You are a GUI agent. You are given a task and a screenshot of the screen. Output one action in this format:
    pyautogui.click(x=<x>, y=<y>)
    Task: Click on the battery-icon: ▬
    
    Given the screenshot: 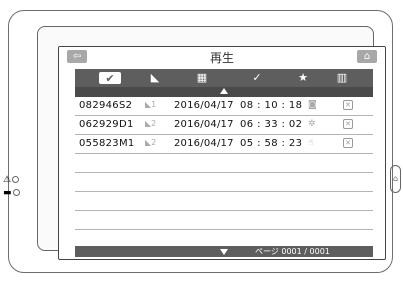 What is the action you would take?
    pyautogui.click(x=7, y=193)
    